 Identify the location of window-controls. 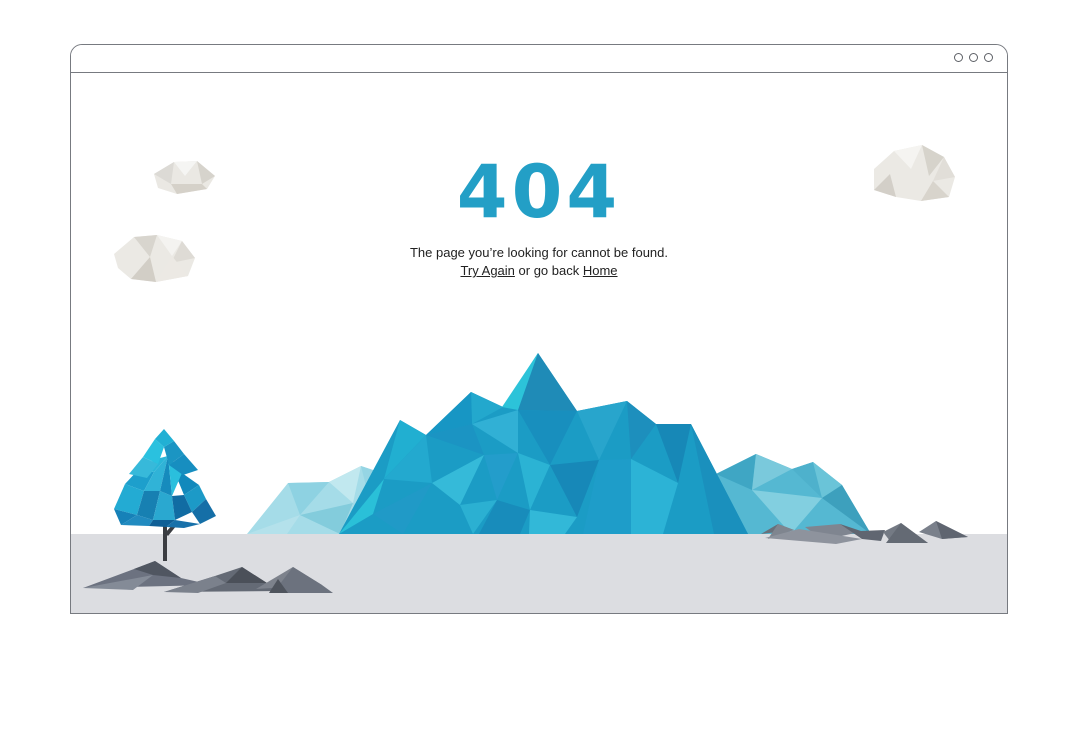
(973, 57).